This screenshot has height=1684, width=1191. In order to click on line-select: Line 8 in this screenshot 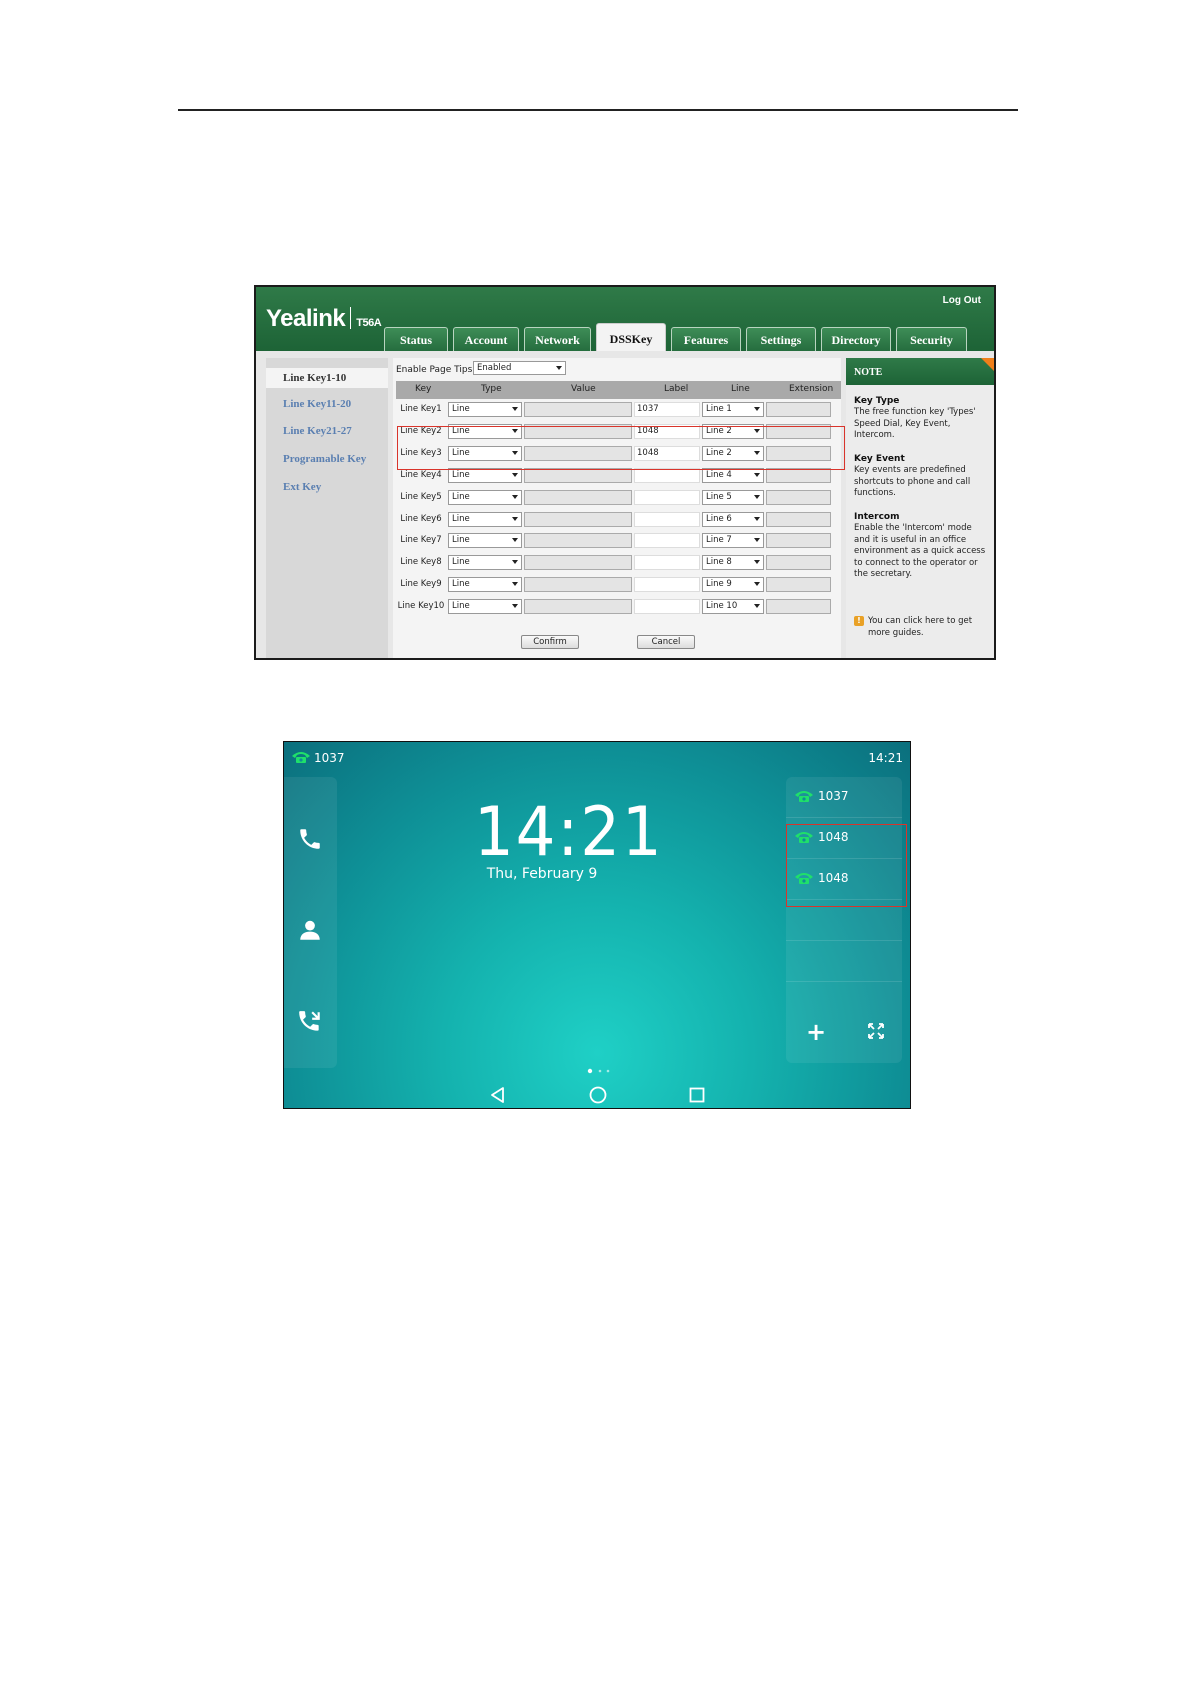, I will do `click(733, 563)`.